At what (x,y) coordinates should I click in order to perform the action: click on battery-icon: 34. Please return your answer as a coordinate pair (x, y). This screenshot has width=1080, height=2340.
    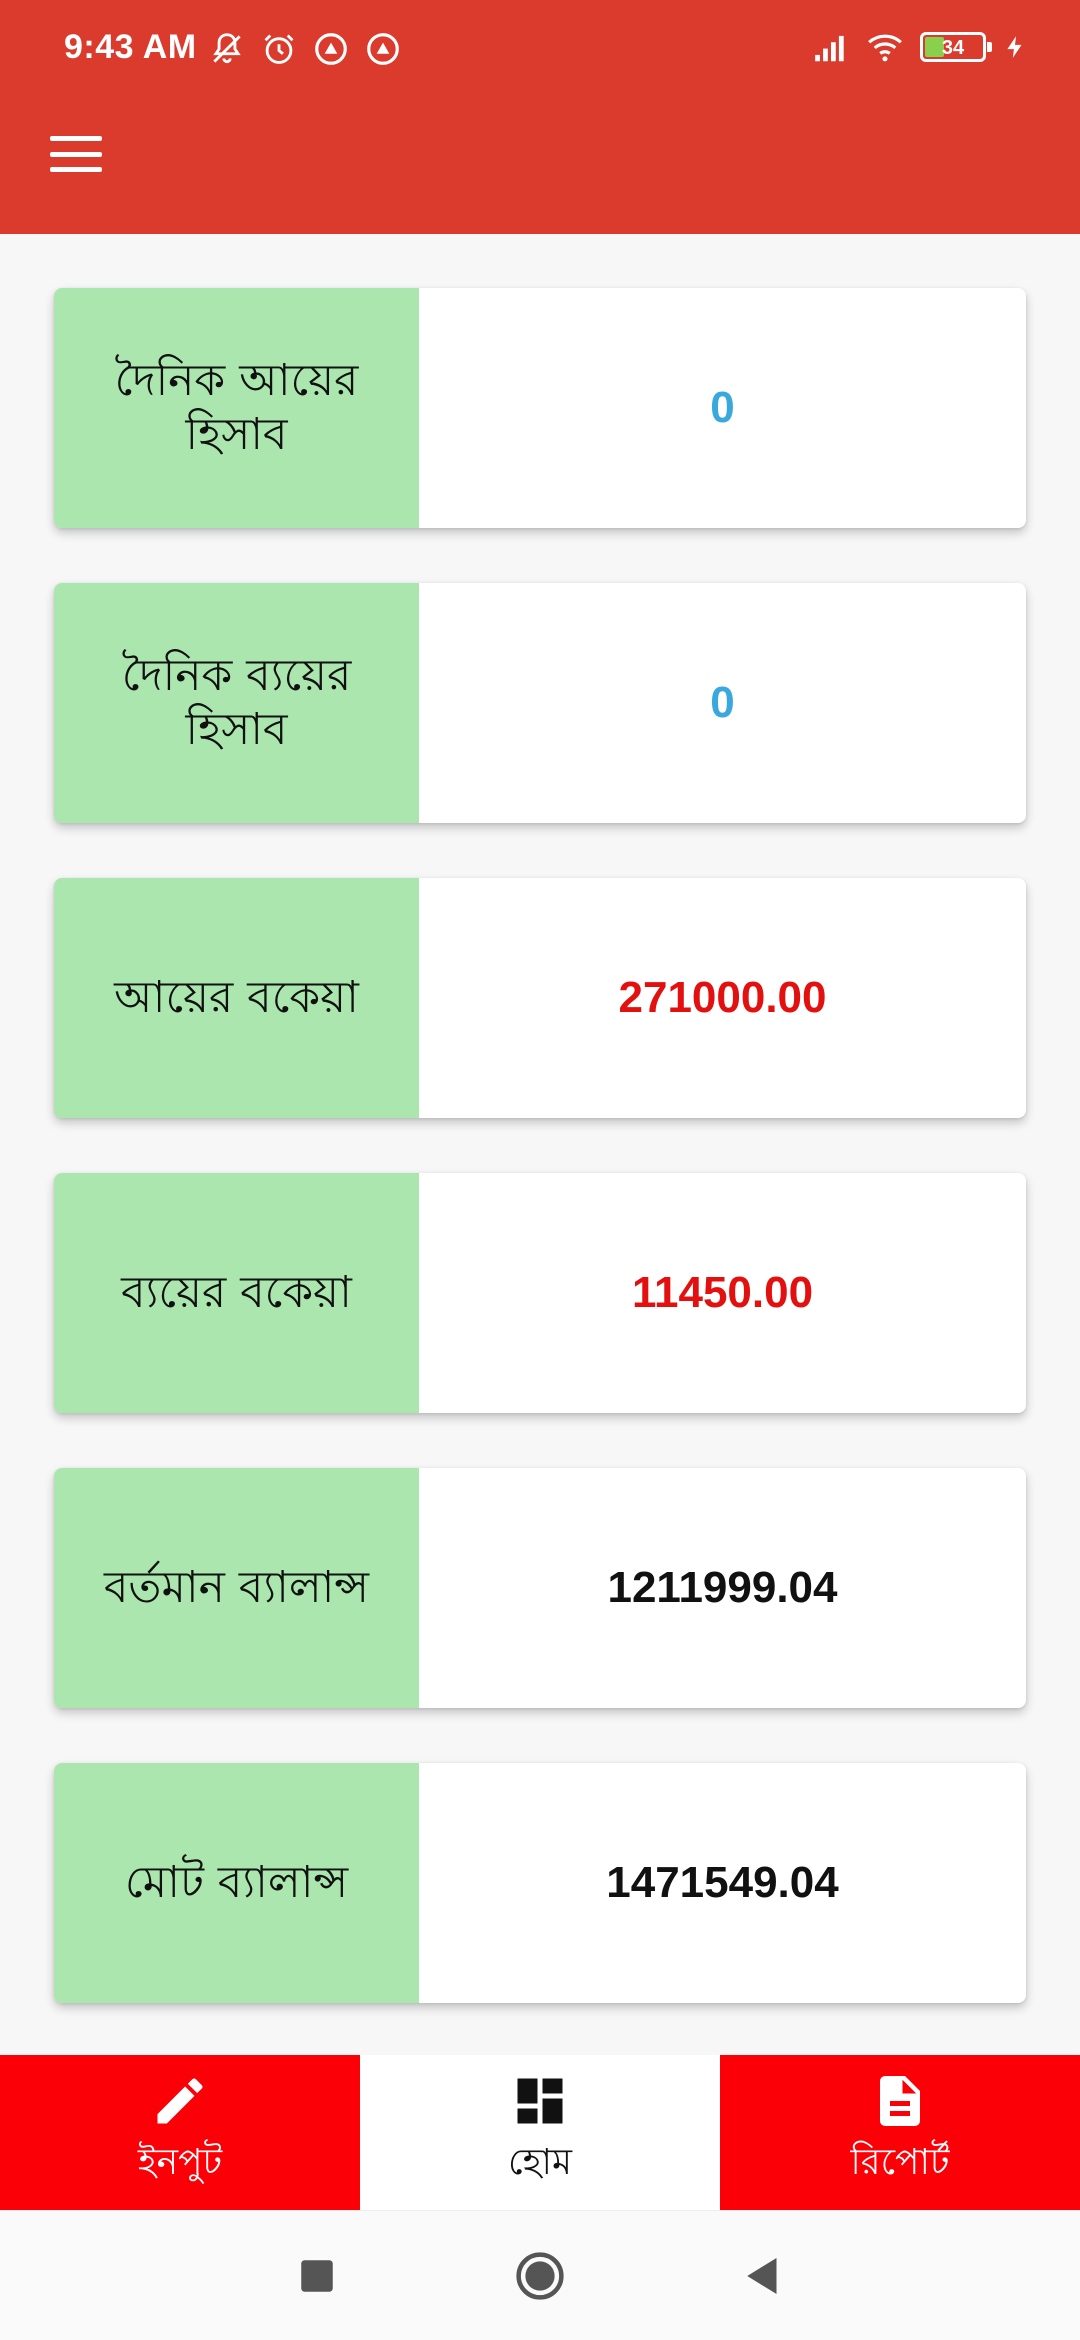
    Looking at the image, I should click on (956, 47).